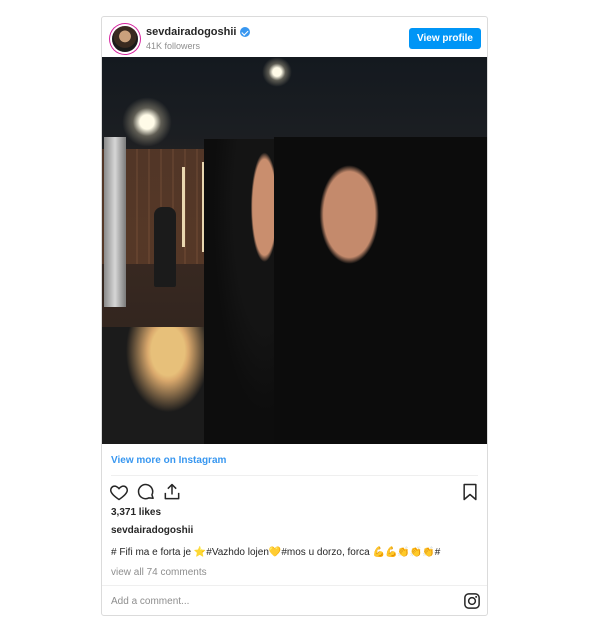 The image size is (603, 634). What do you see at coordinates (191, 32) in the screenshot?
I see `username-link: sevdairadogoshii` at bounding box center [191, 32].